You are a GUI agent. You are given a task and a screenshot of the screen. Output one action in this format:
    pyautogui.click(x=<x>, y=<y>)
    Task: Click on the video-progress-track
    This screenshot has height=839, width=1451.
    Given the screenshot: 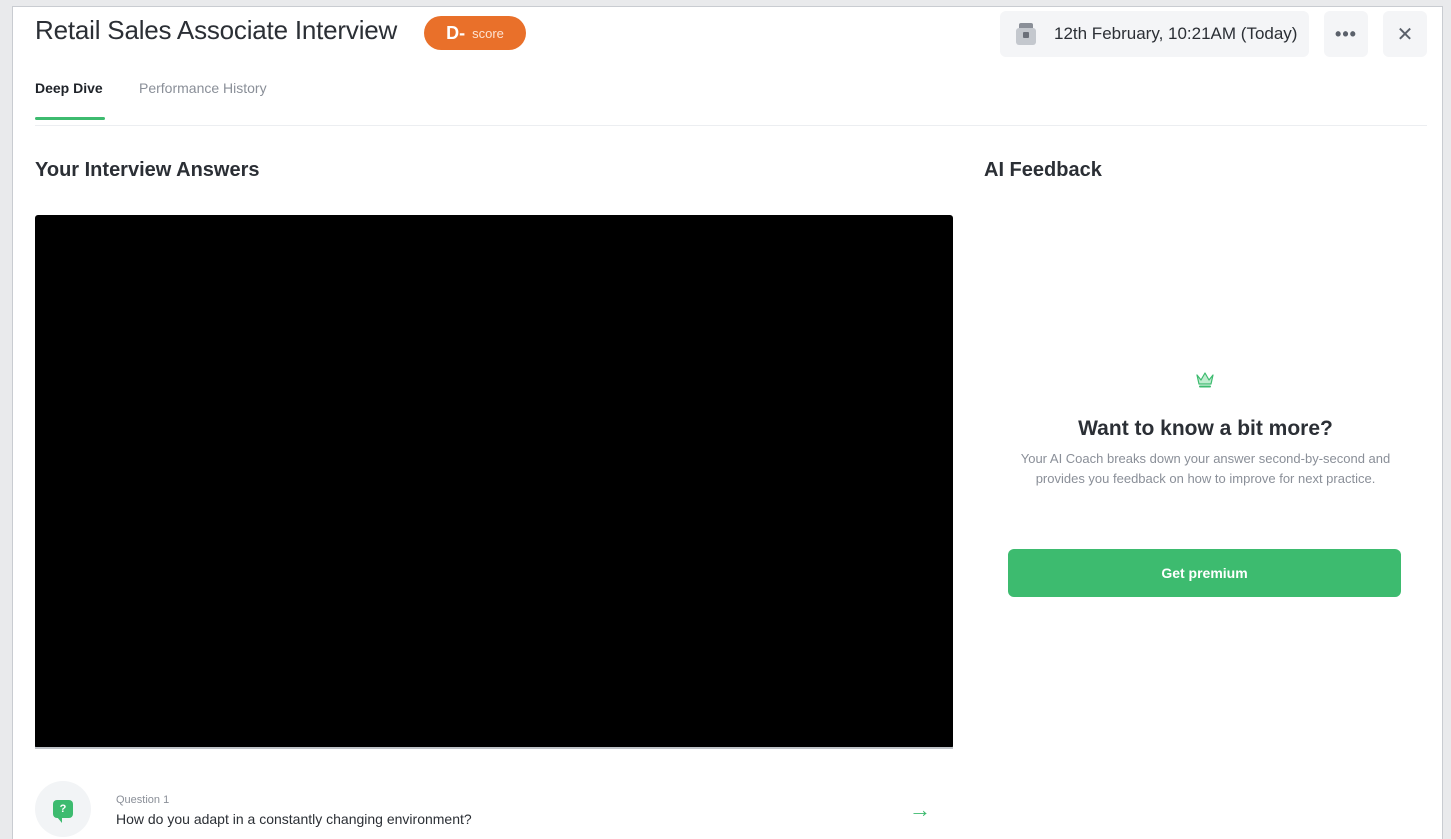 What is the action you would take?
    pyautogui.click(x=494, y=748)
    